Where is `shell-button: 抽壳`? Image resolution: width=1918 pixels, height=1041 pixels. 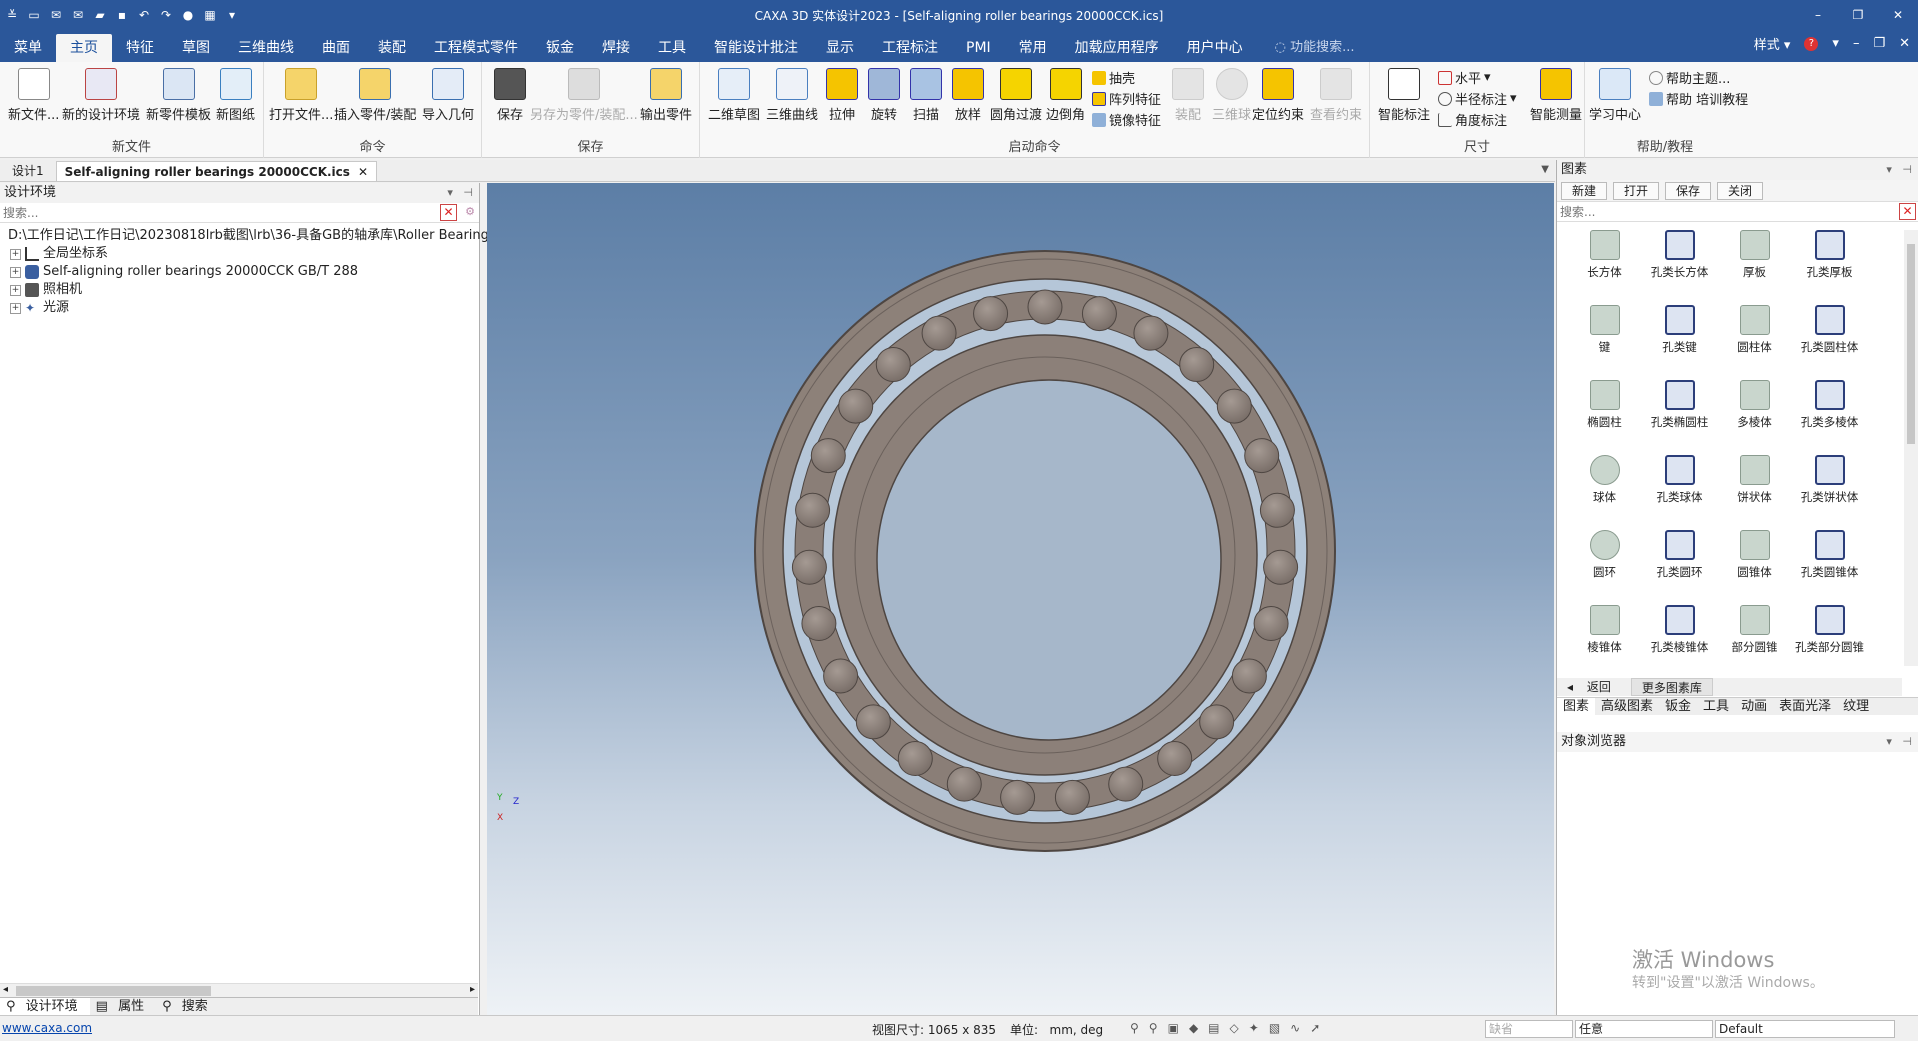 shell-button: 抽壳 is located at coordinates (1113, 77).